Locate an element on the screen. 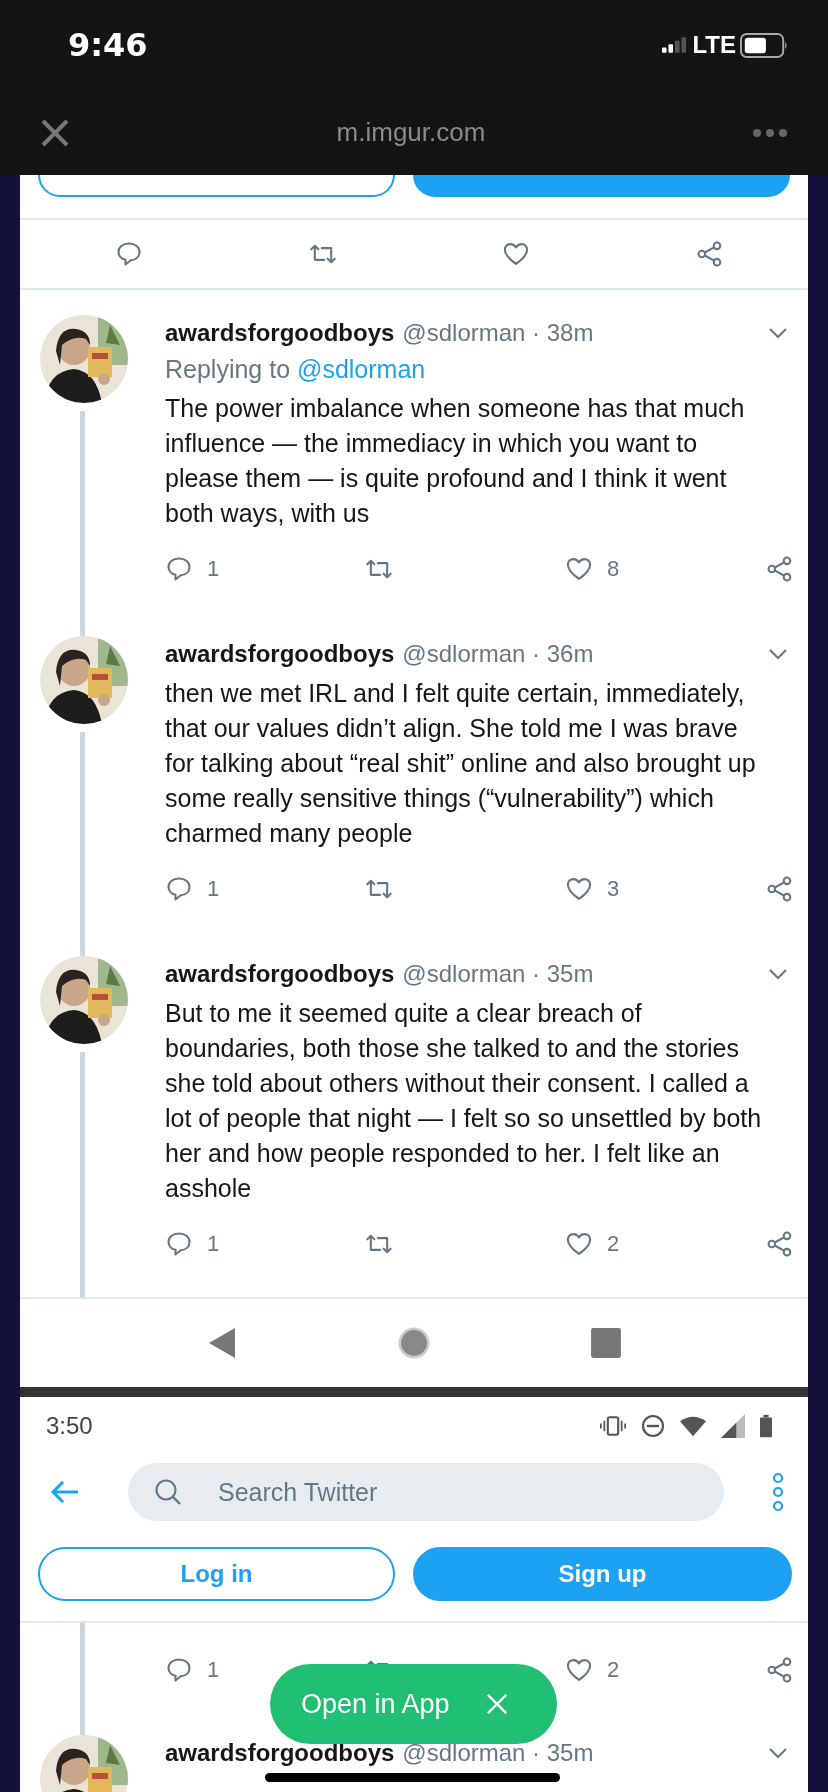 The height and width of the screenshot is (1792, 828). handle-time: @sdlorman · 36m is located at coordinates (498, 654).